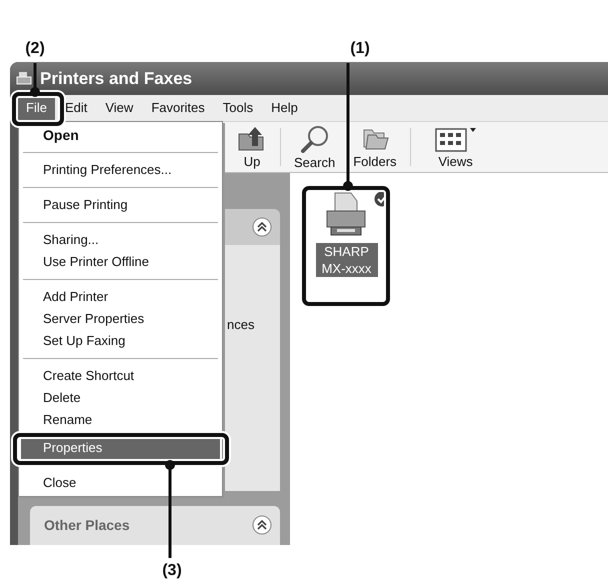  I want to click on menu-option: Delete, so click(120, 398).